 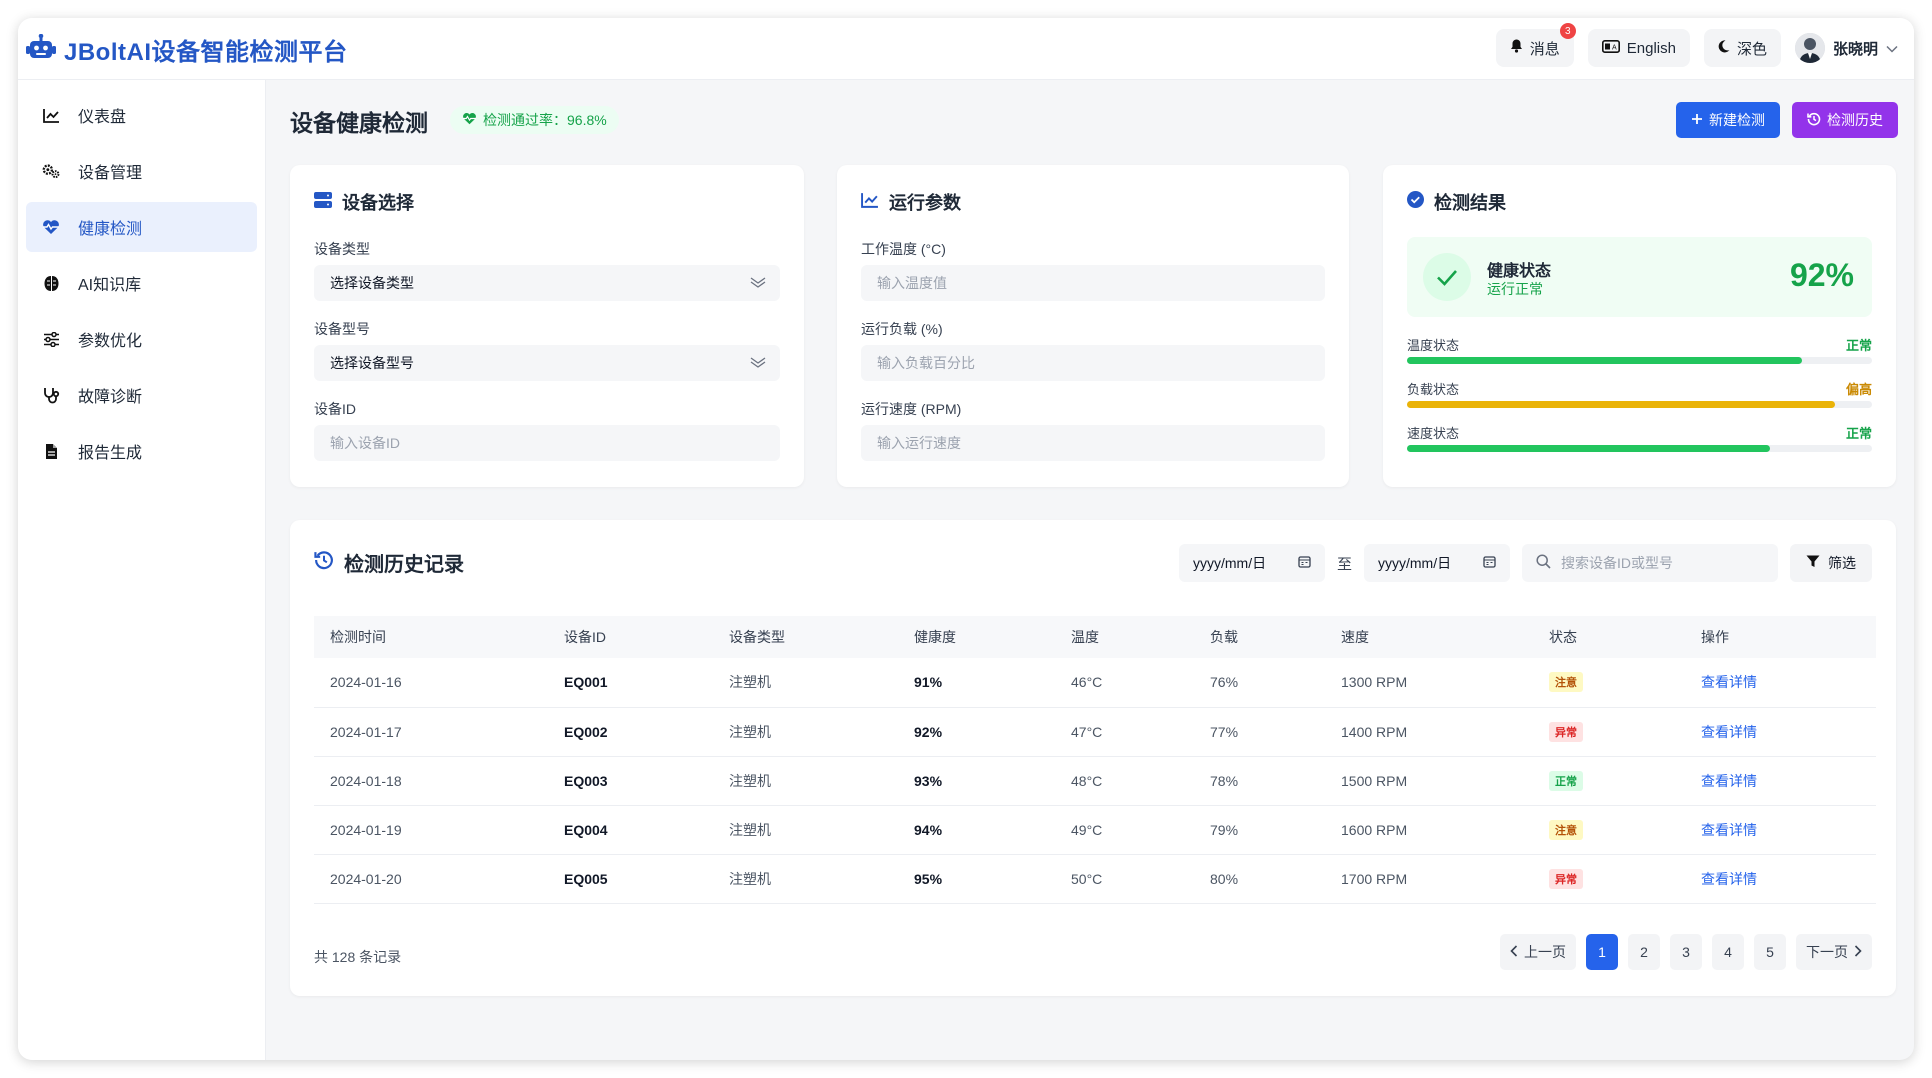 I want to click on cell-load: 78%, so click(x=1224, y=780).